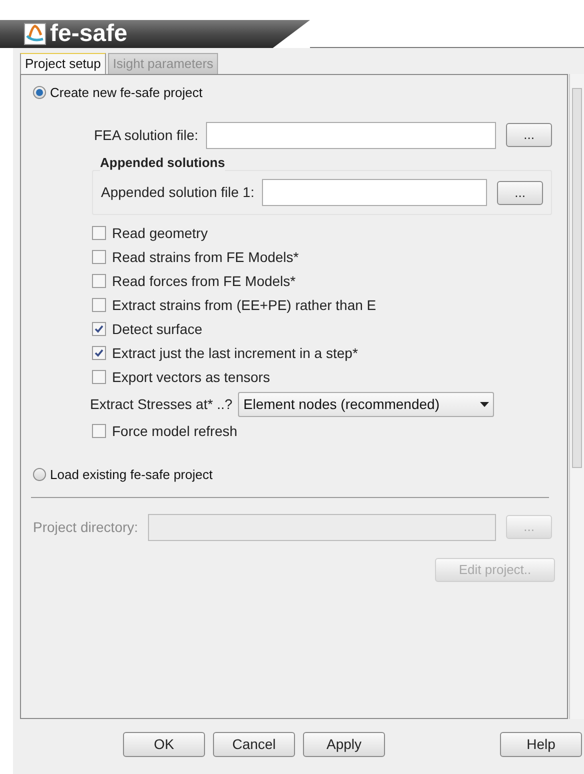 The height and width of the screenshot is (774, 584). I want to click on field-label: Appended solution file 1:, so click(177, 192).